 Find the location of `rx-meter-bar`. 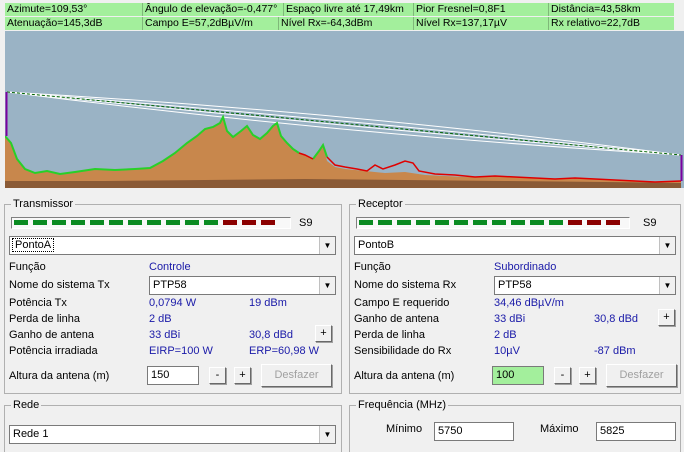

rx-meter-bar is located at coordinates (494, 223).